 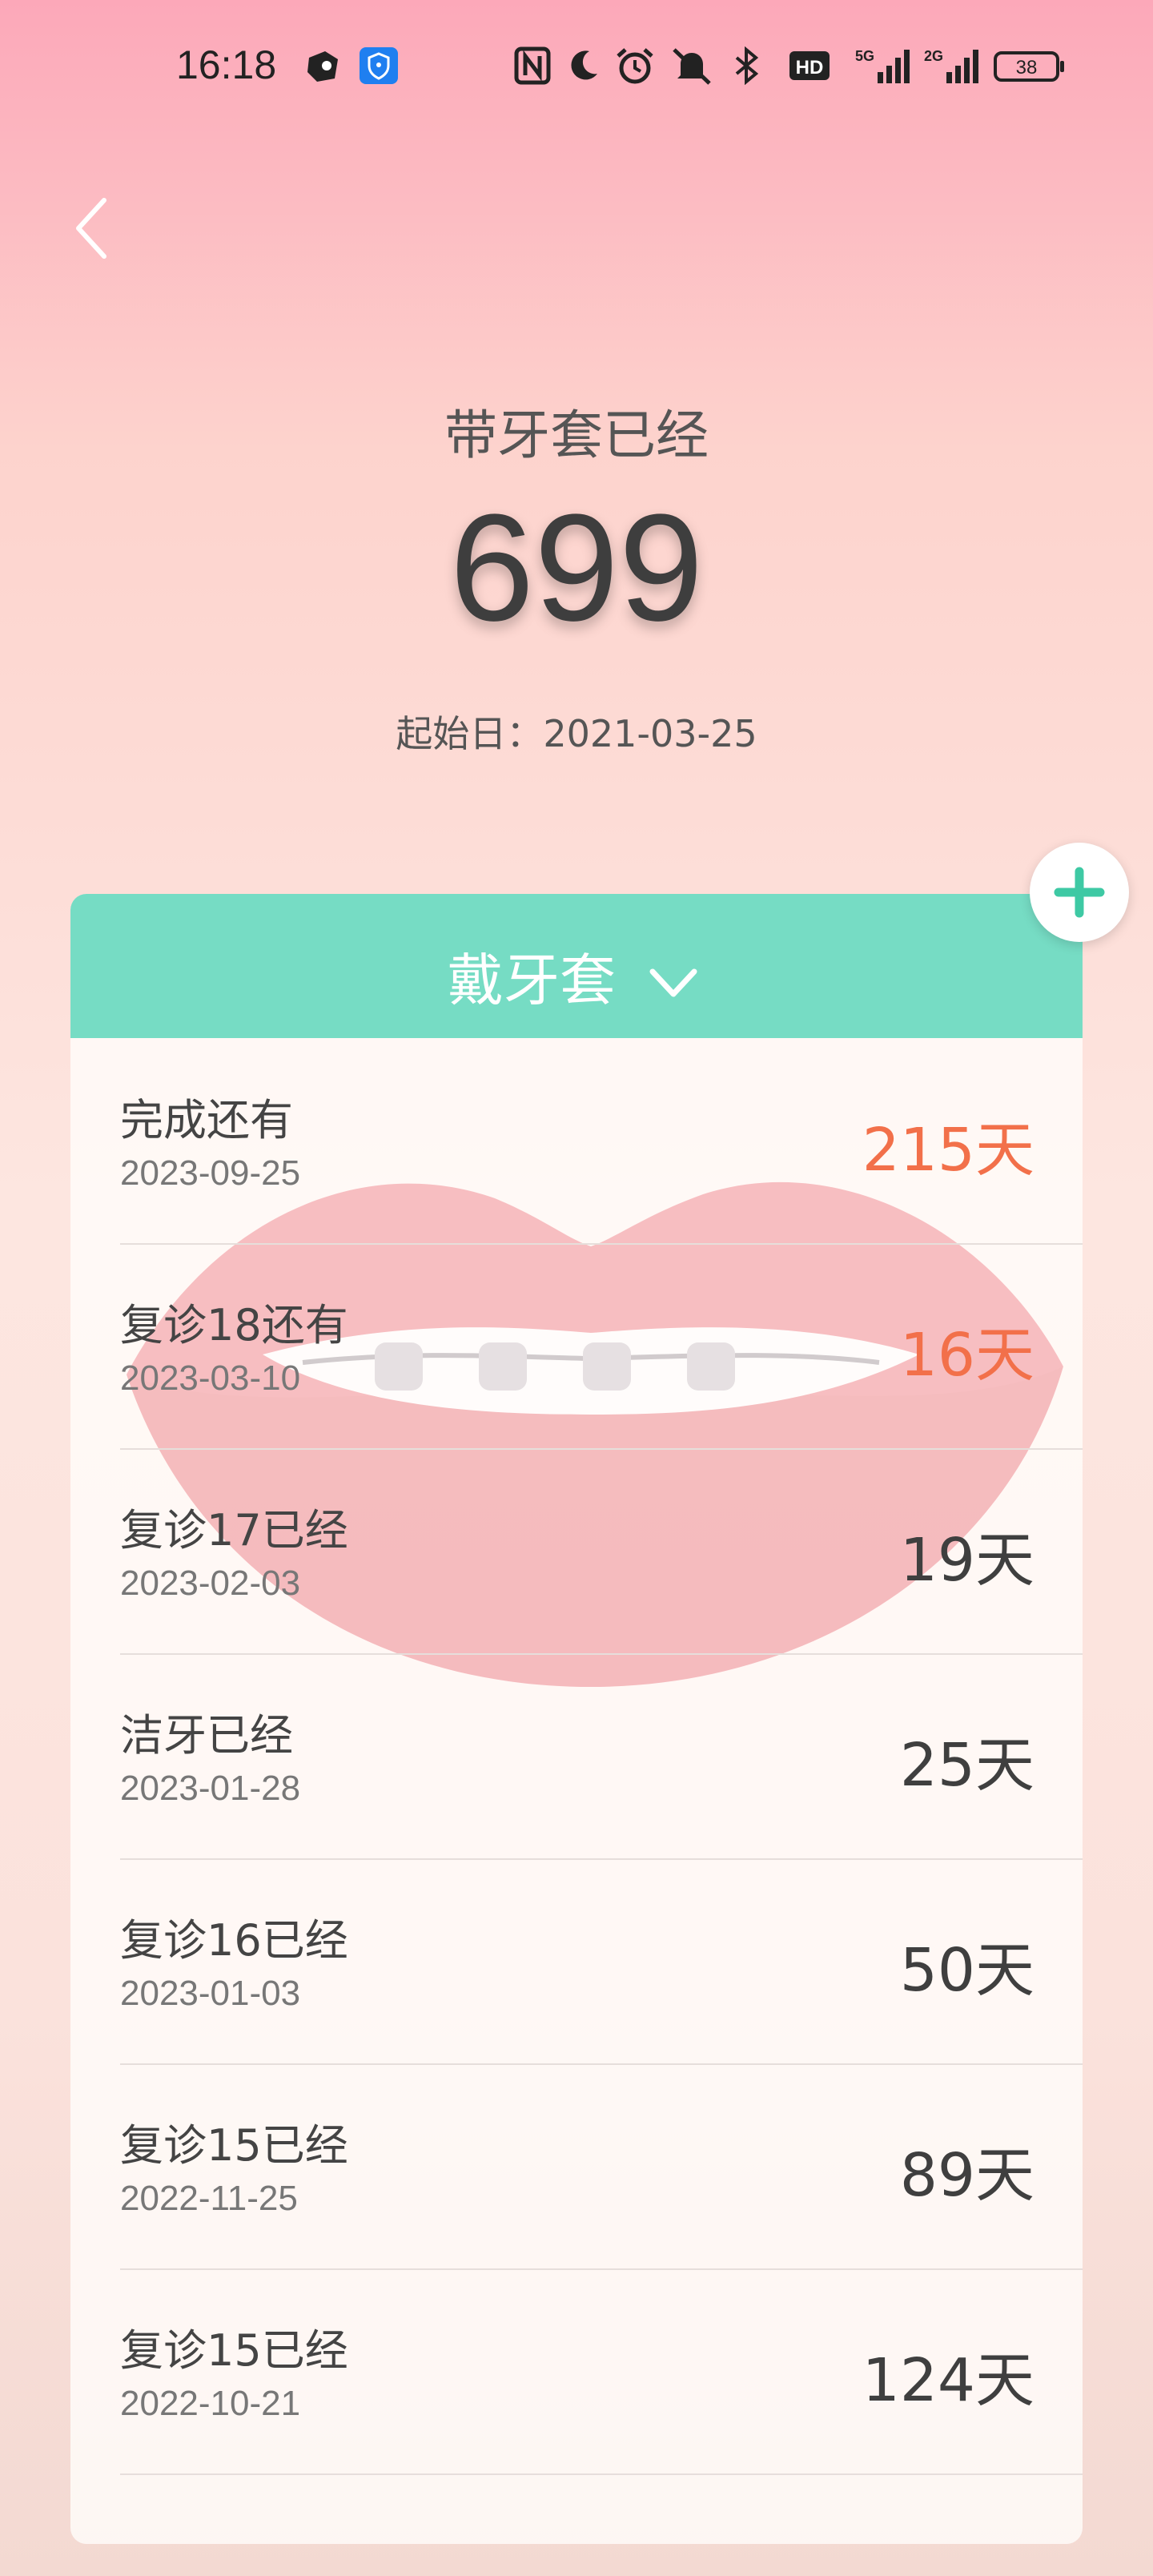 I want to click on svg-text: 5G, so click(x=865, y=56).